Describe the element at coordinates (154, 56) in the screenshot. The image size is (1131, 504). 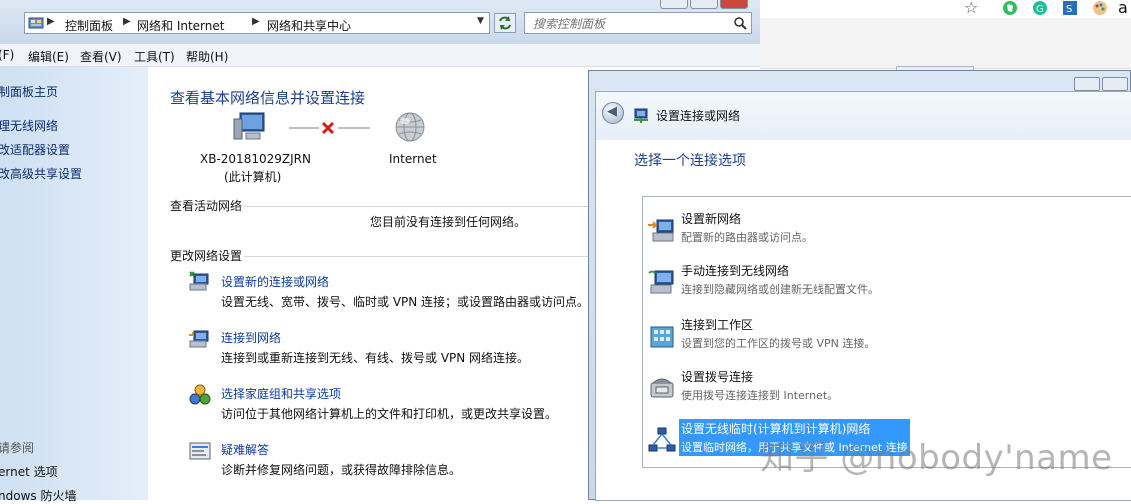
I see `menu-tools: 工具(T)` at that location.